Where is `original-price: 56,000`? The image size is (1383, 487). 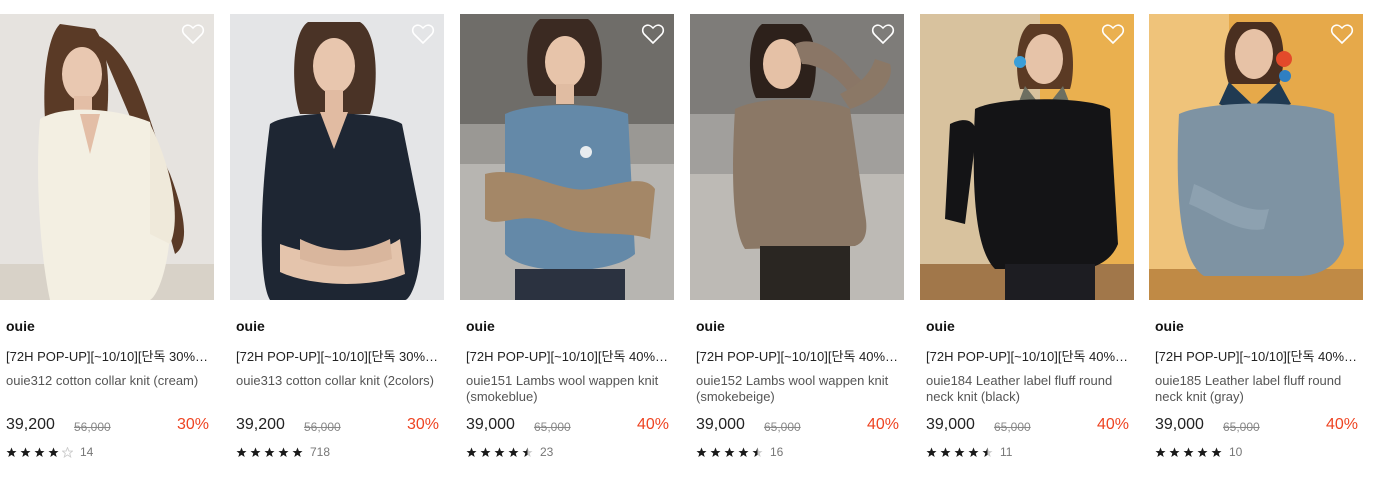 original-price: 56,000 is located at coordinates (322, 427).